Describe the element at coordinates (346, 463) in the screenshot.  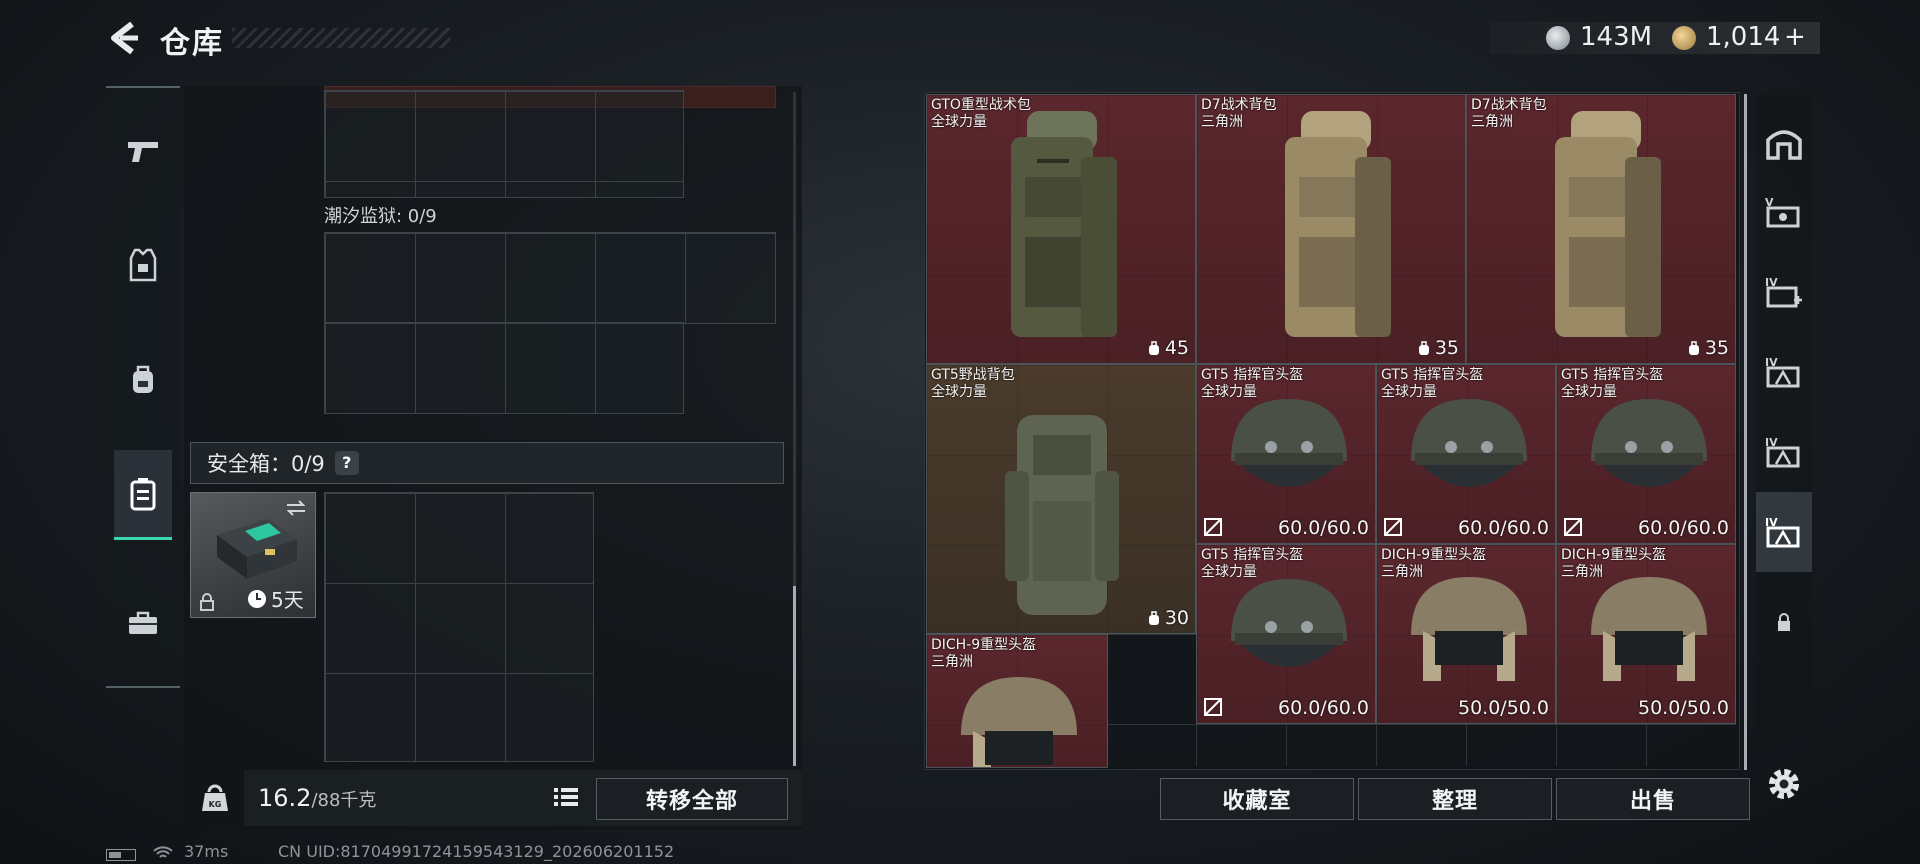
I see `help-button: ?` at that location.